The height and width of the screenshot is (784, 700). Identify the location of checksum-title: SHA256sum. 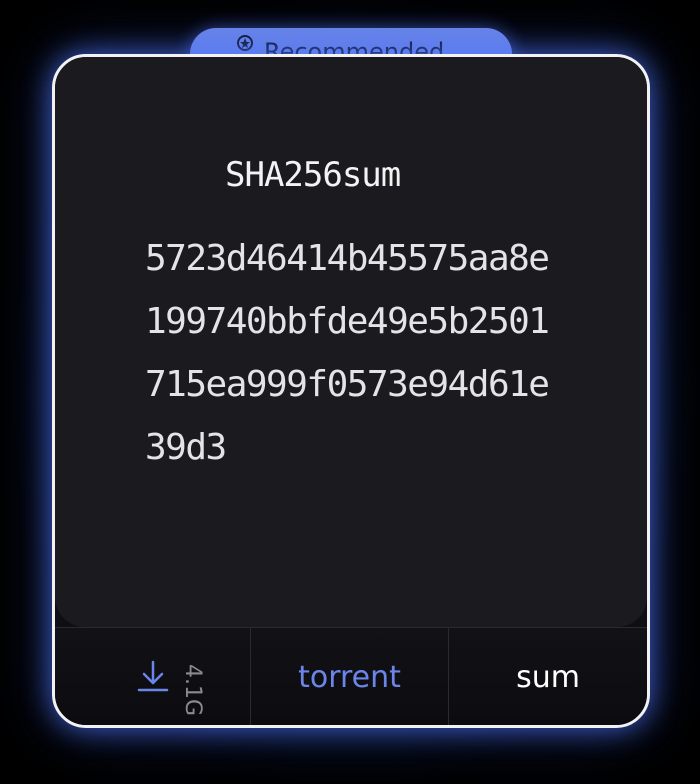
(313, 175).